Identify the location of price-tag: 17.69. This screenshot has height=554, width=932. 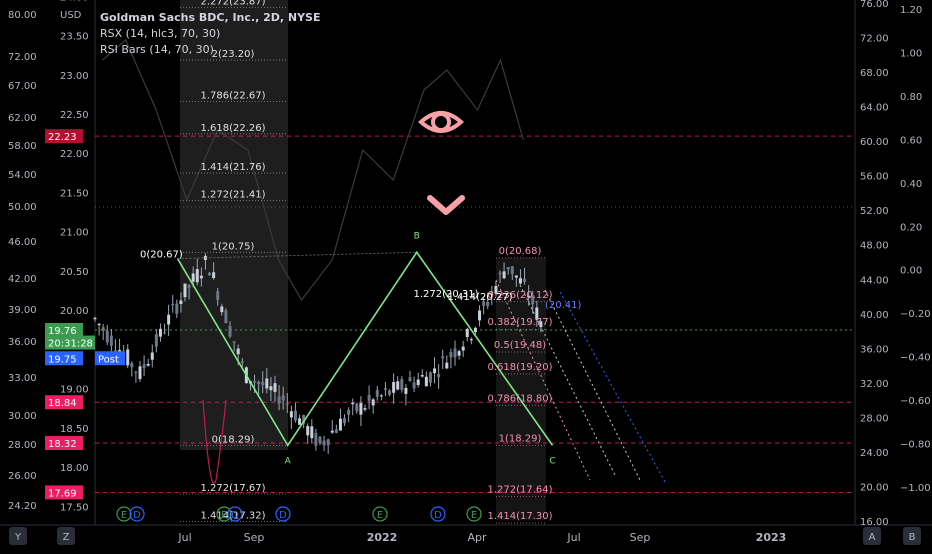
(64, 492).